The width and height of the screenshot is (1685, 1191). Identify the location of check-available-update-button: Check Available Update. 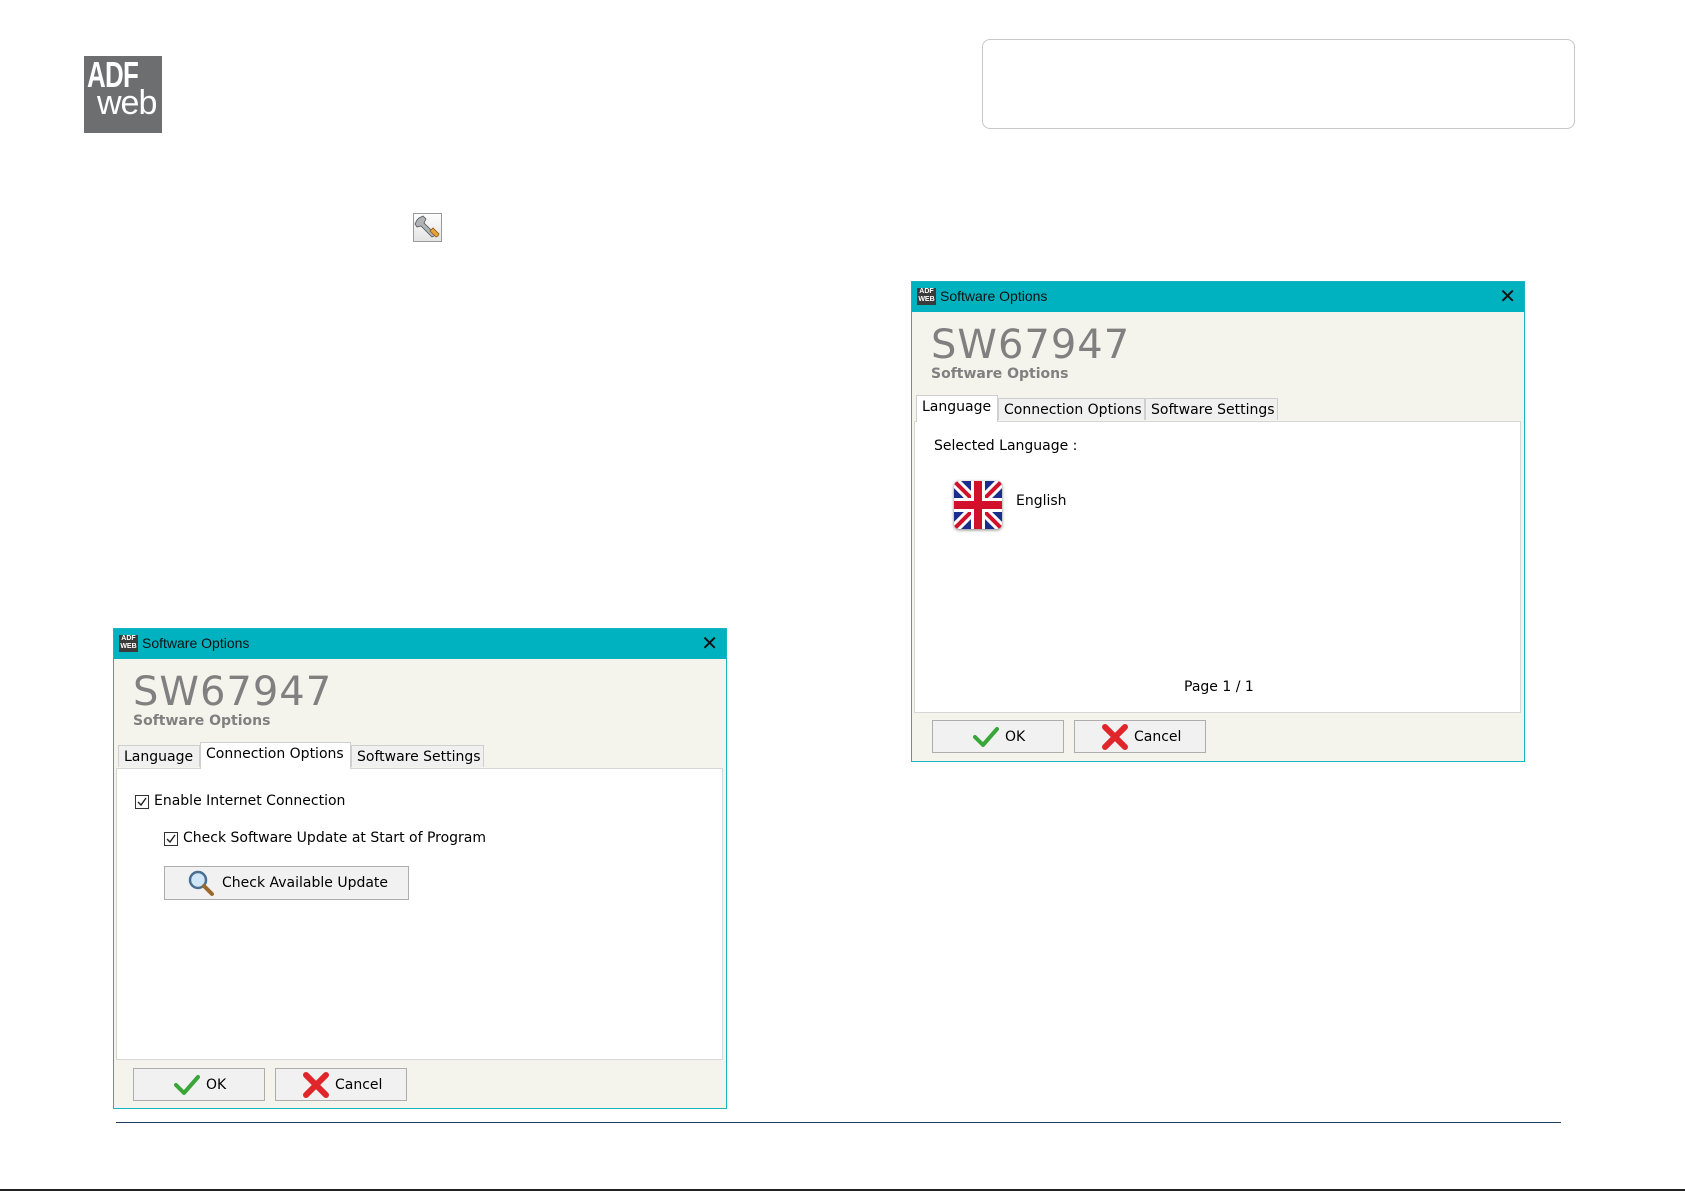
(286, 883).